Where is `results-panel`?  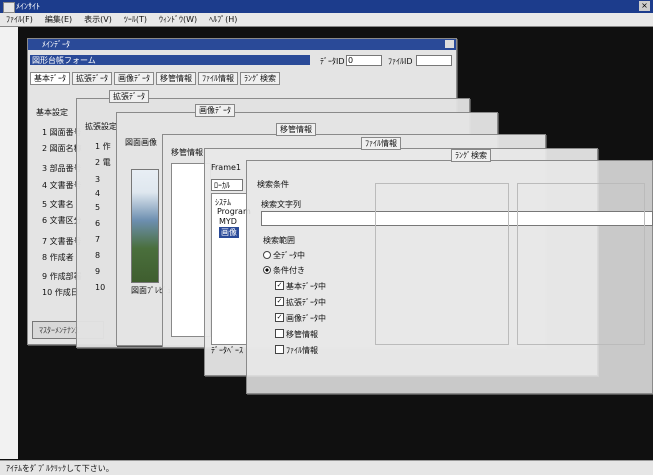 results-panel is located at coordinates (581, 264).